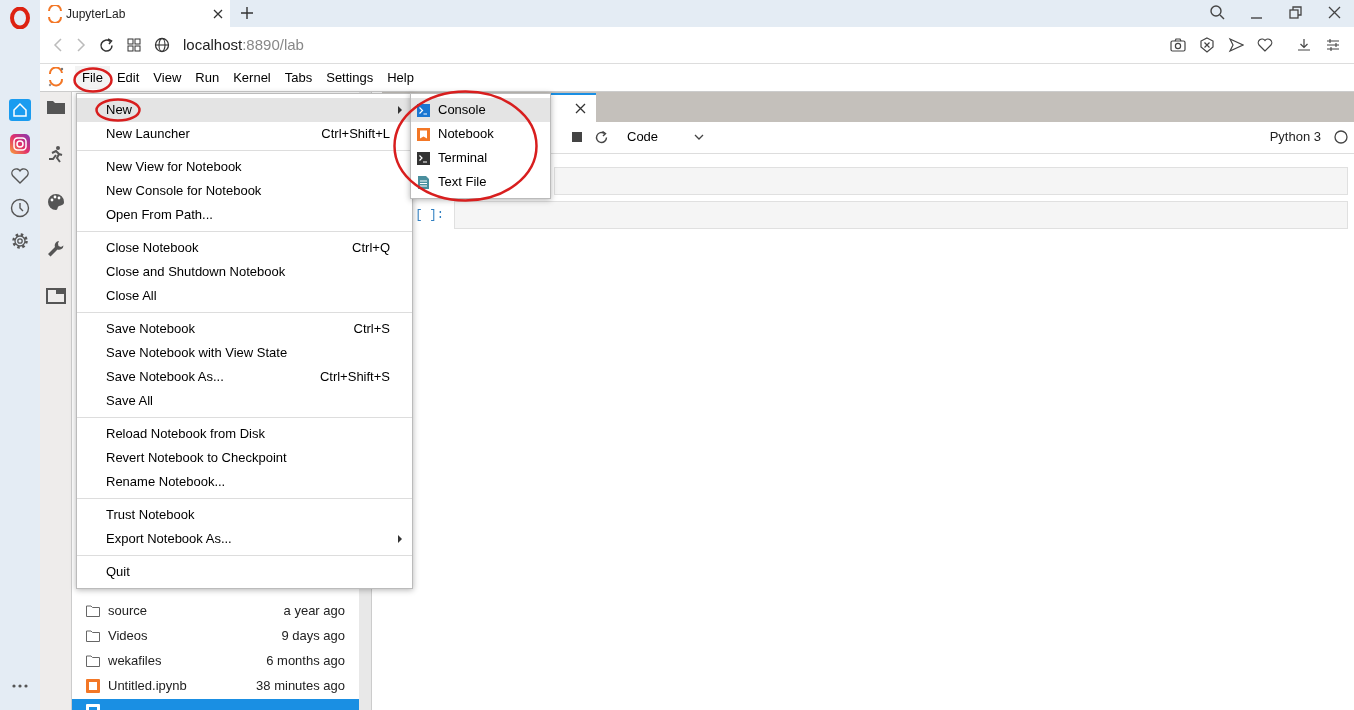 The height and width of the screenshot is (710, 1354). I want to click on palette-icon, so click(55, 202).